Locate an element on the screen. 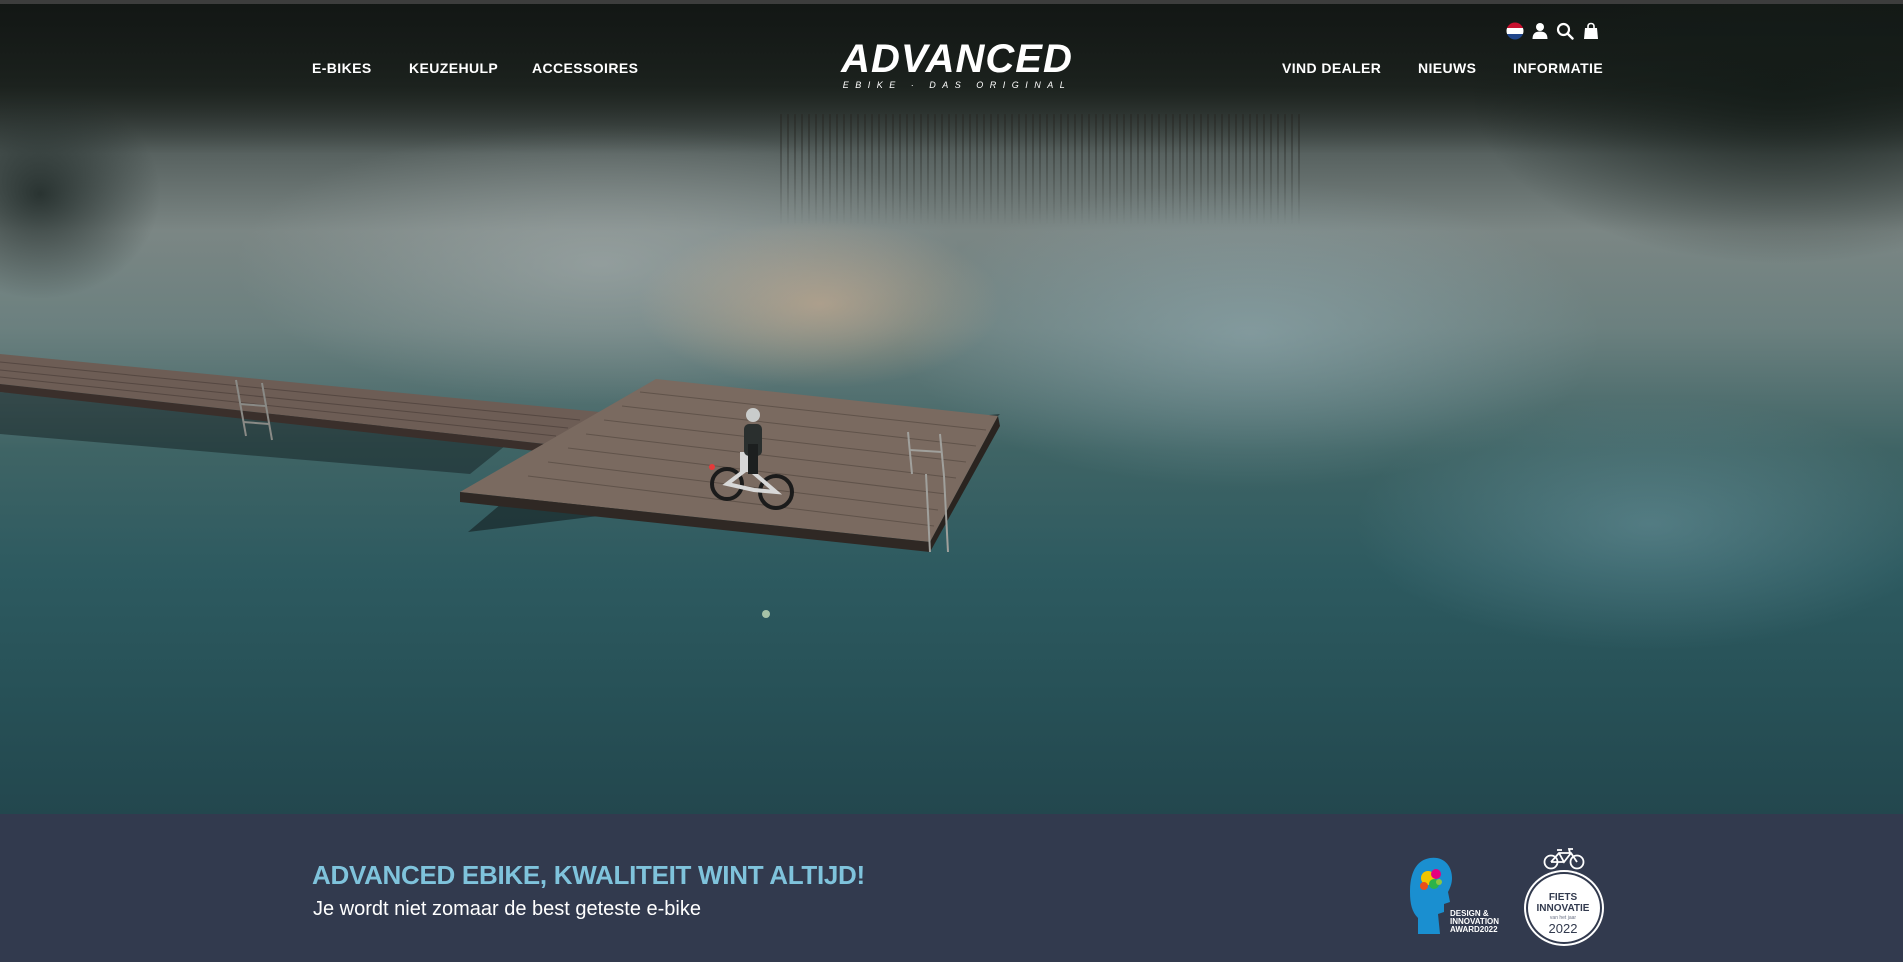 Image resolution: width=1903 pixels, height=962 pixels. nav-informatie: INFORMATIE is located at coordinates (1558, 68).